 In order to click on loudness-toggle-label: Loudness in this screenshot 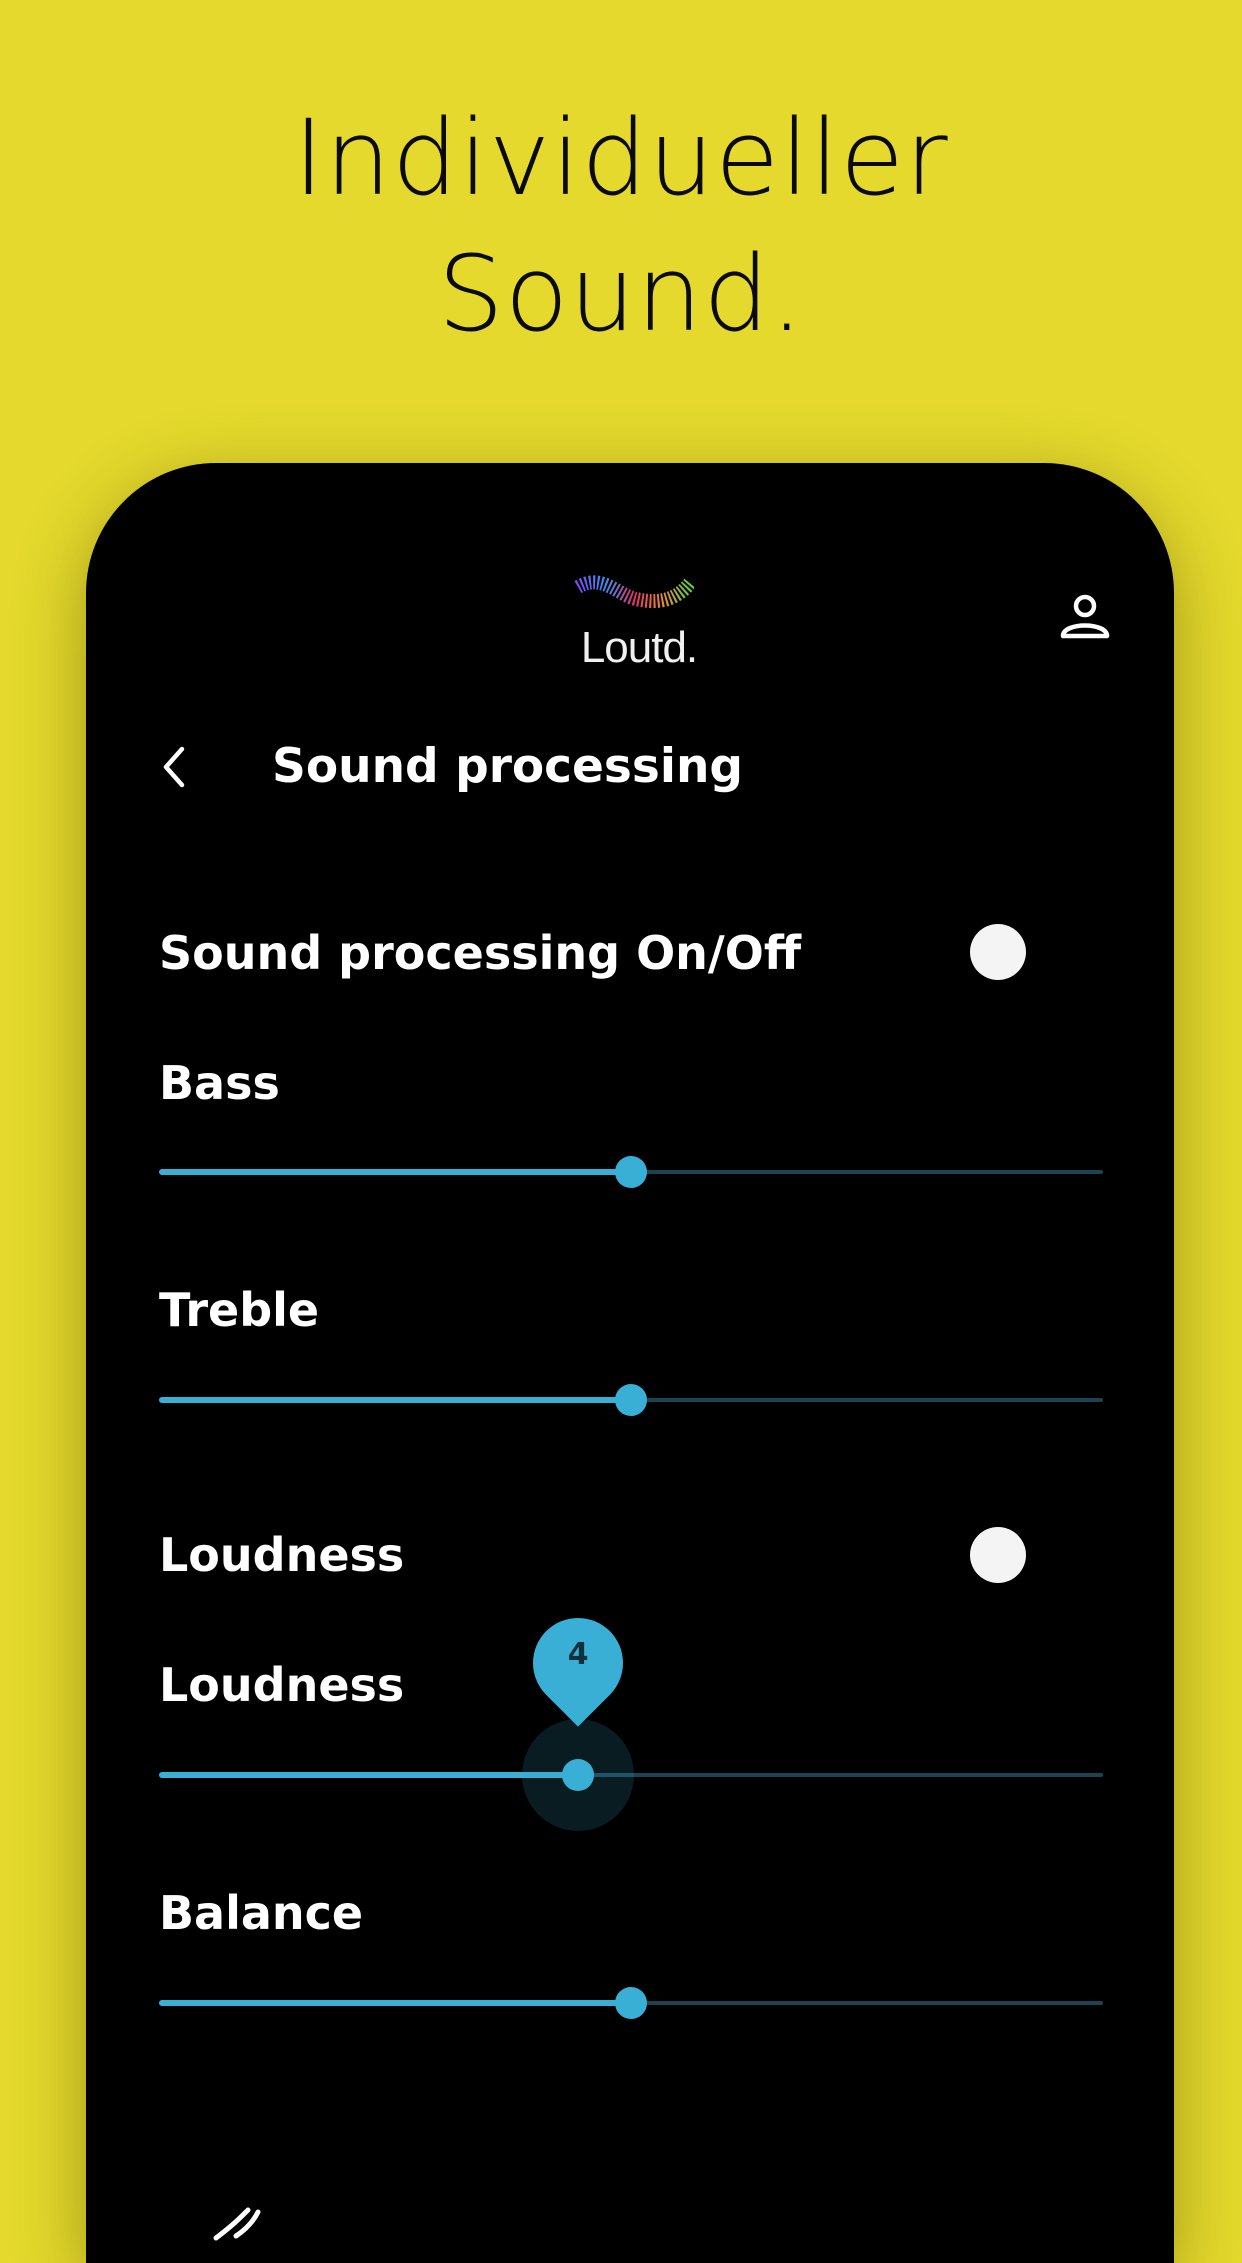, I will do `click(282, 1555)`.